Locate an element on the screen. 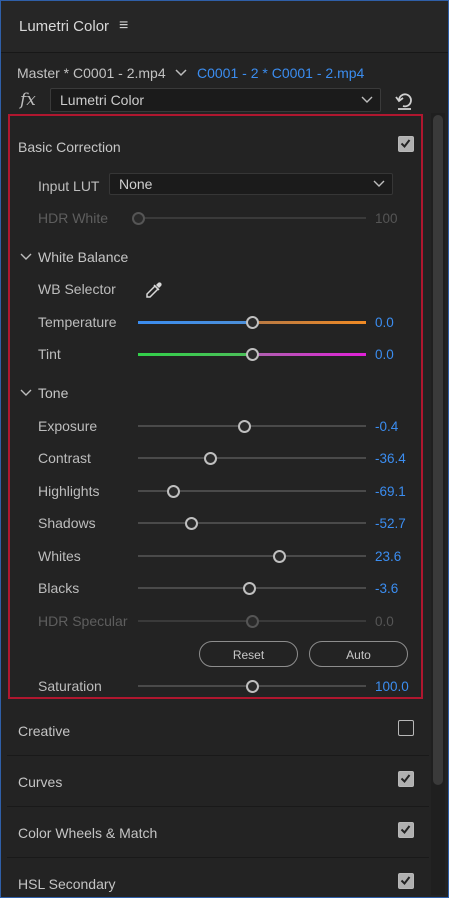 This screenshot has width=449, height=898. hdr-white-label: HDR White is located at coordinates (73, 218).